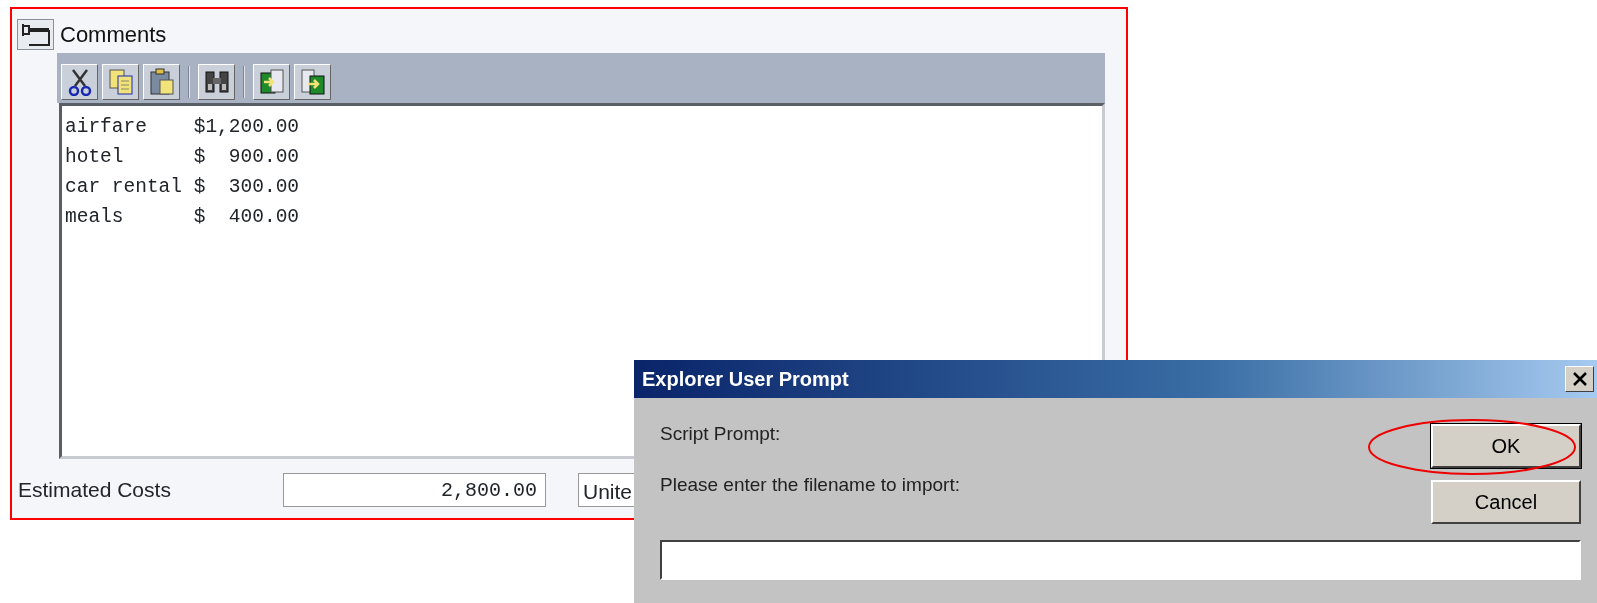  What do you see at coordinates (1506, 502) in the screenshot?
I see `cancel-button: Cancel` at bounding box center [1506, 502].